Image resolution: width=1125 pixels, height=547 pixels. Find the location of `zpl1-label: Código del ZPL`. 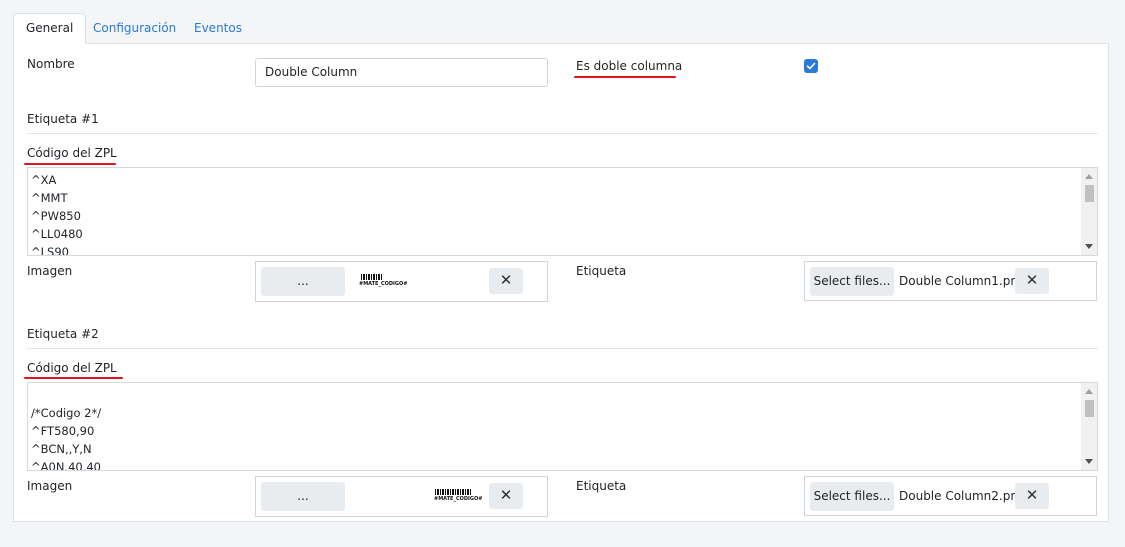

zpl1-label: Código del ZPL is located at coordinates (72, 153).